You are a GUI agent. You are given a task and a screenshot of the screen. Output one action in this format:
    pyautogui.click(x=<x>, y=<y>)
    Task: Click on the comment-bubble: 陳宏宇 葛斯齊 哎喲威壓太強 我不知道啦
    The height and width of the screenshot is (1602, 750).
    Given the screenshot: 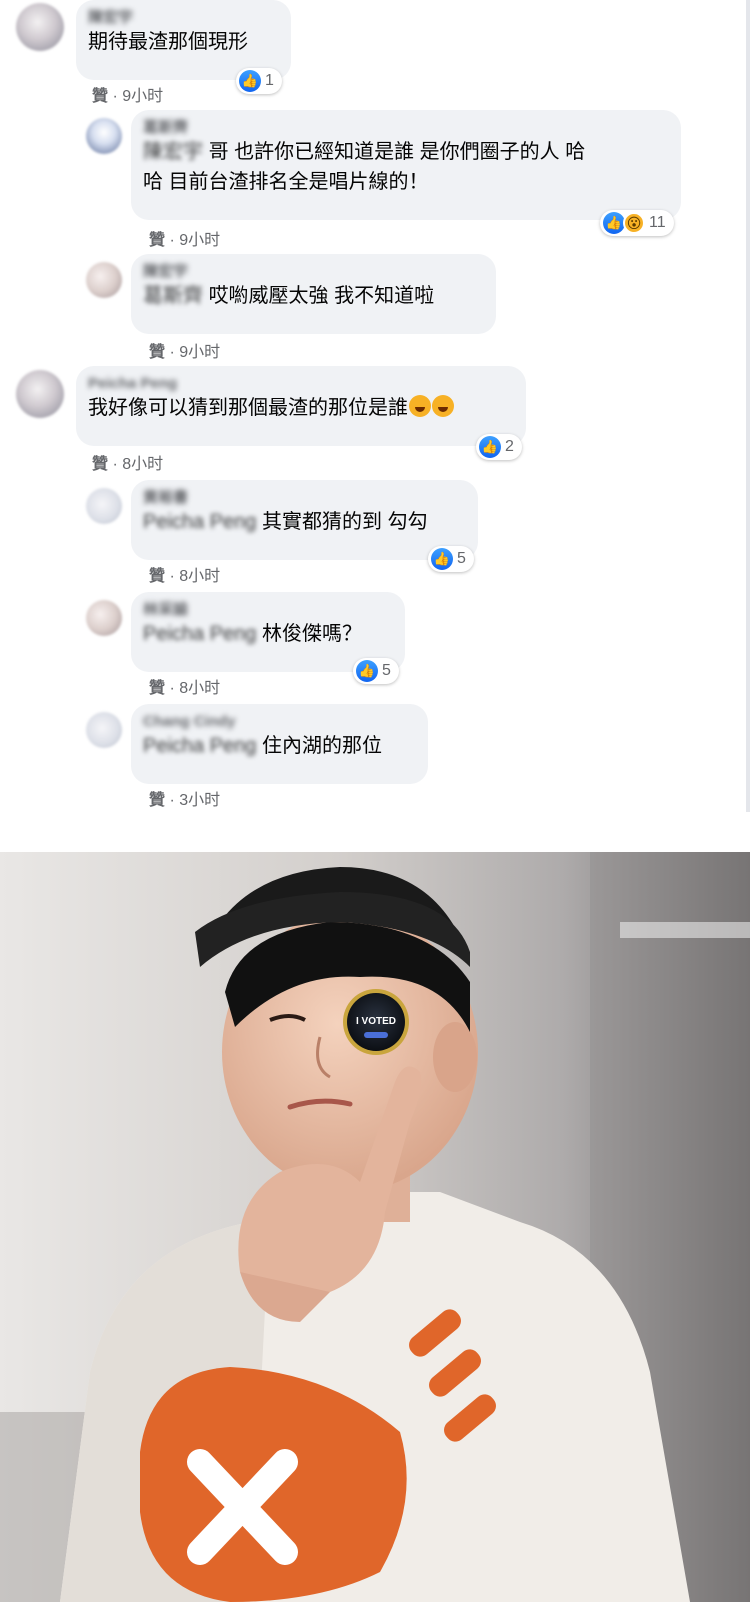 What is the action you would take?
    pyautogui.click(x=313, y=294)
    